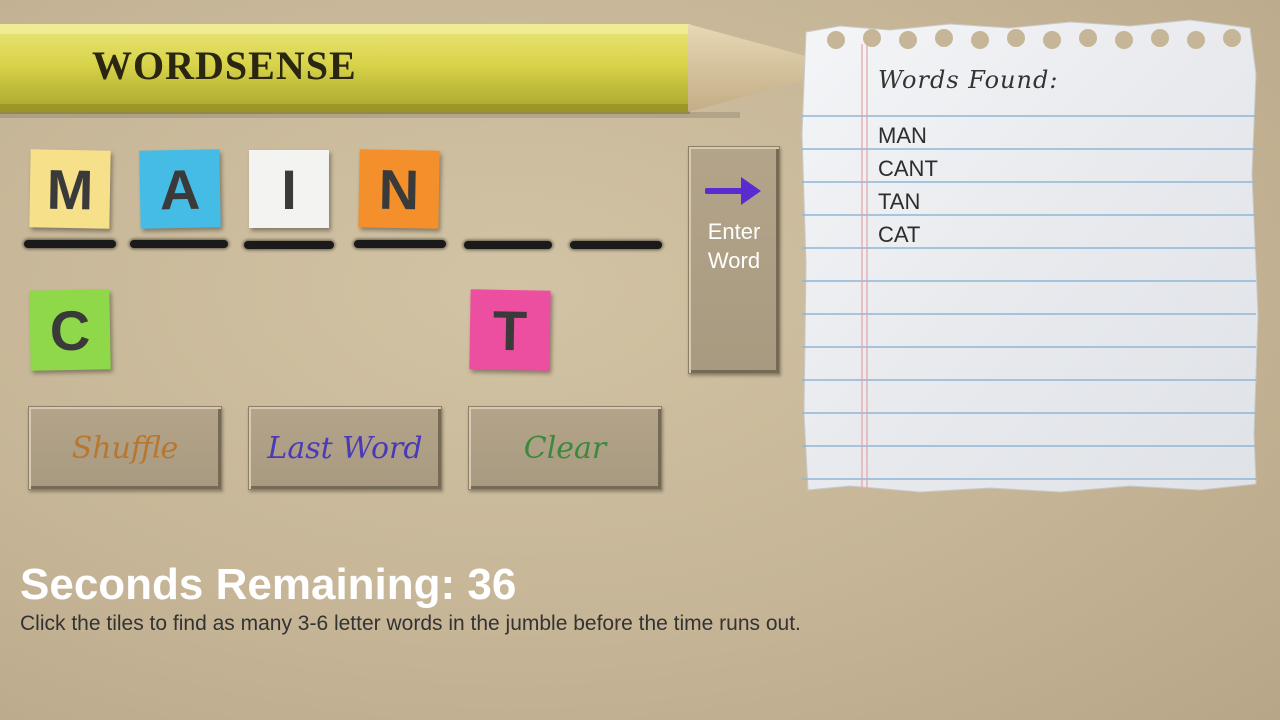 This screenshot has height=720, width=1280. Describe the element at coordinates (908, 168) in the screenshot. I see `found-word: CANT` at that location.